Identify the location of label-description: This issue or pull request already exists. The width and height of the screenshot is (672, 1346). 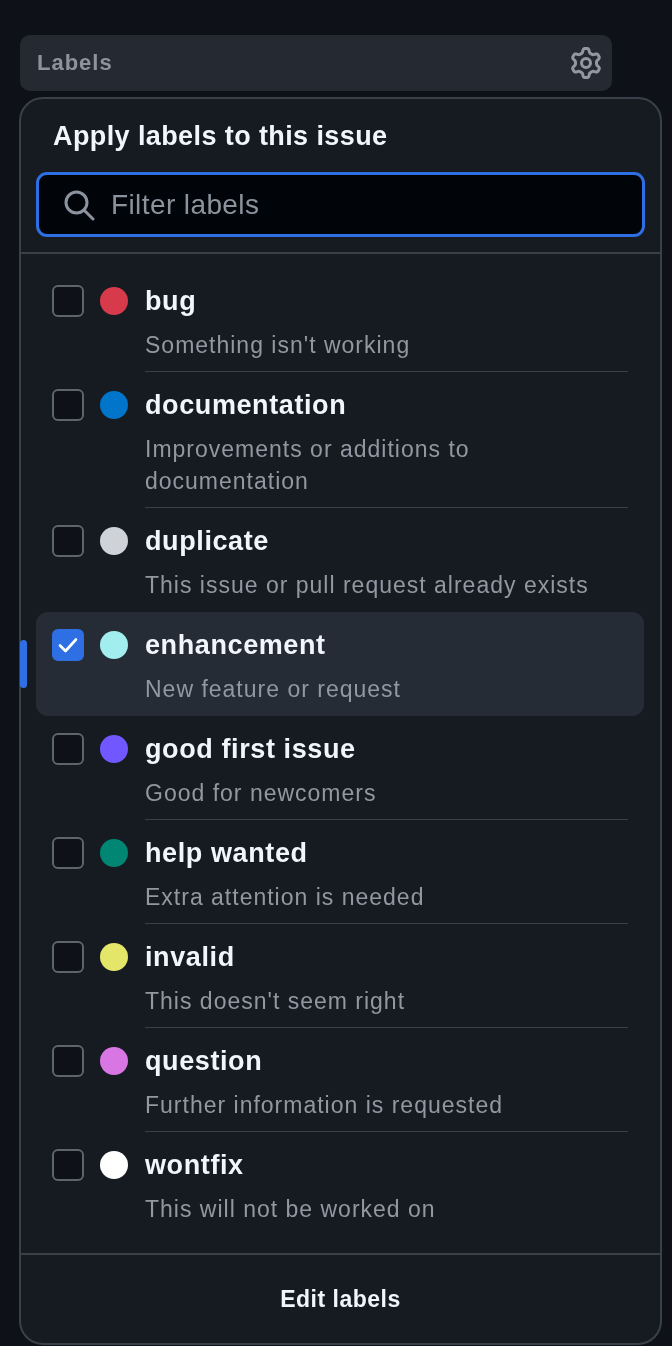
(367, 585).